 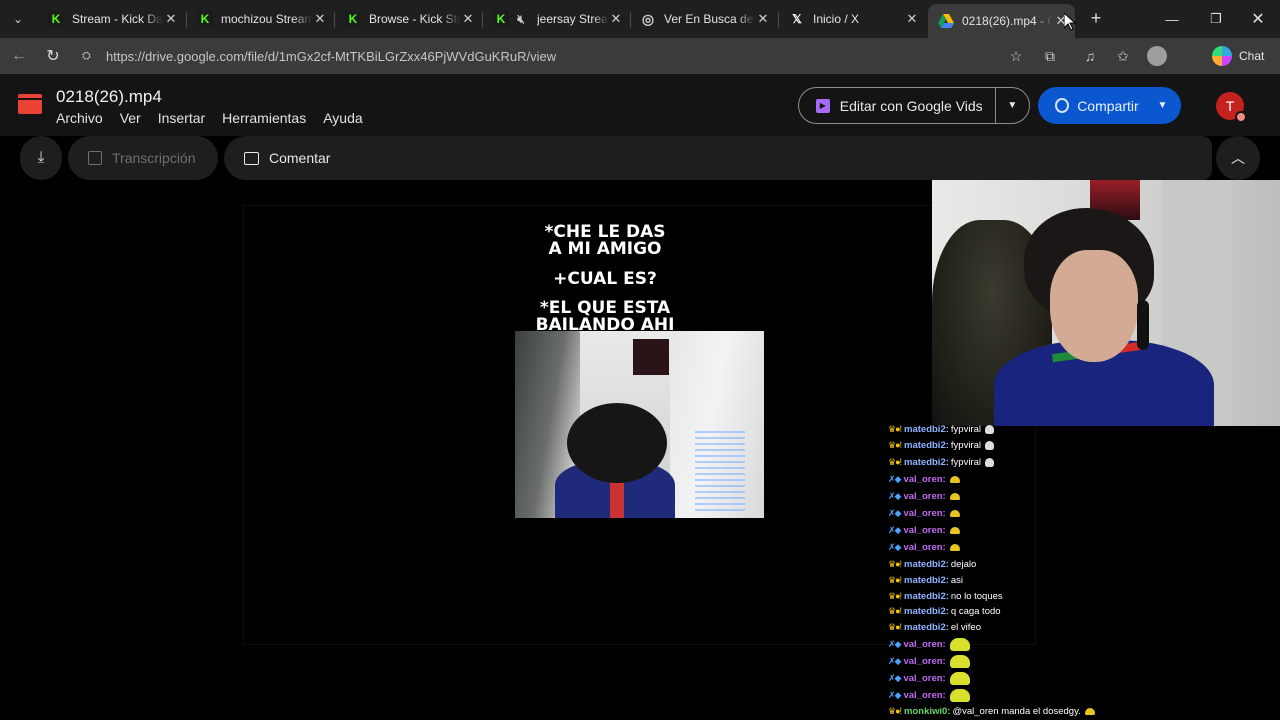 I want to click on download-button: ⤓, so click(x=41, y=158).